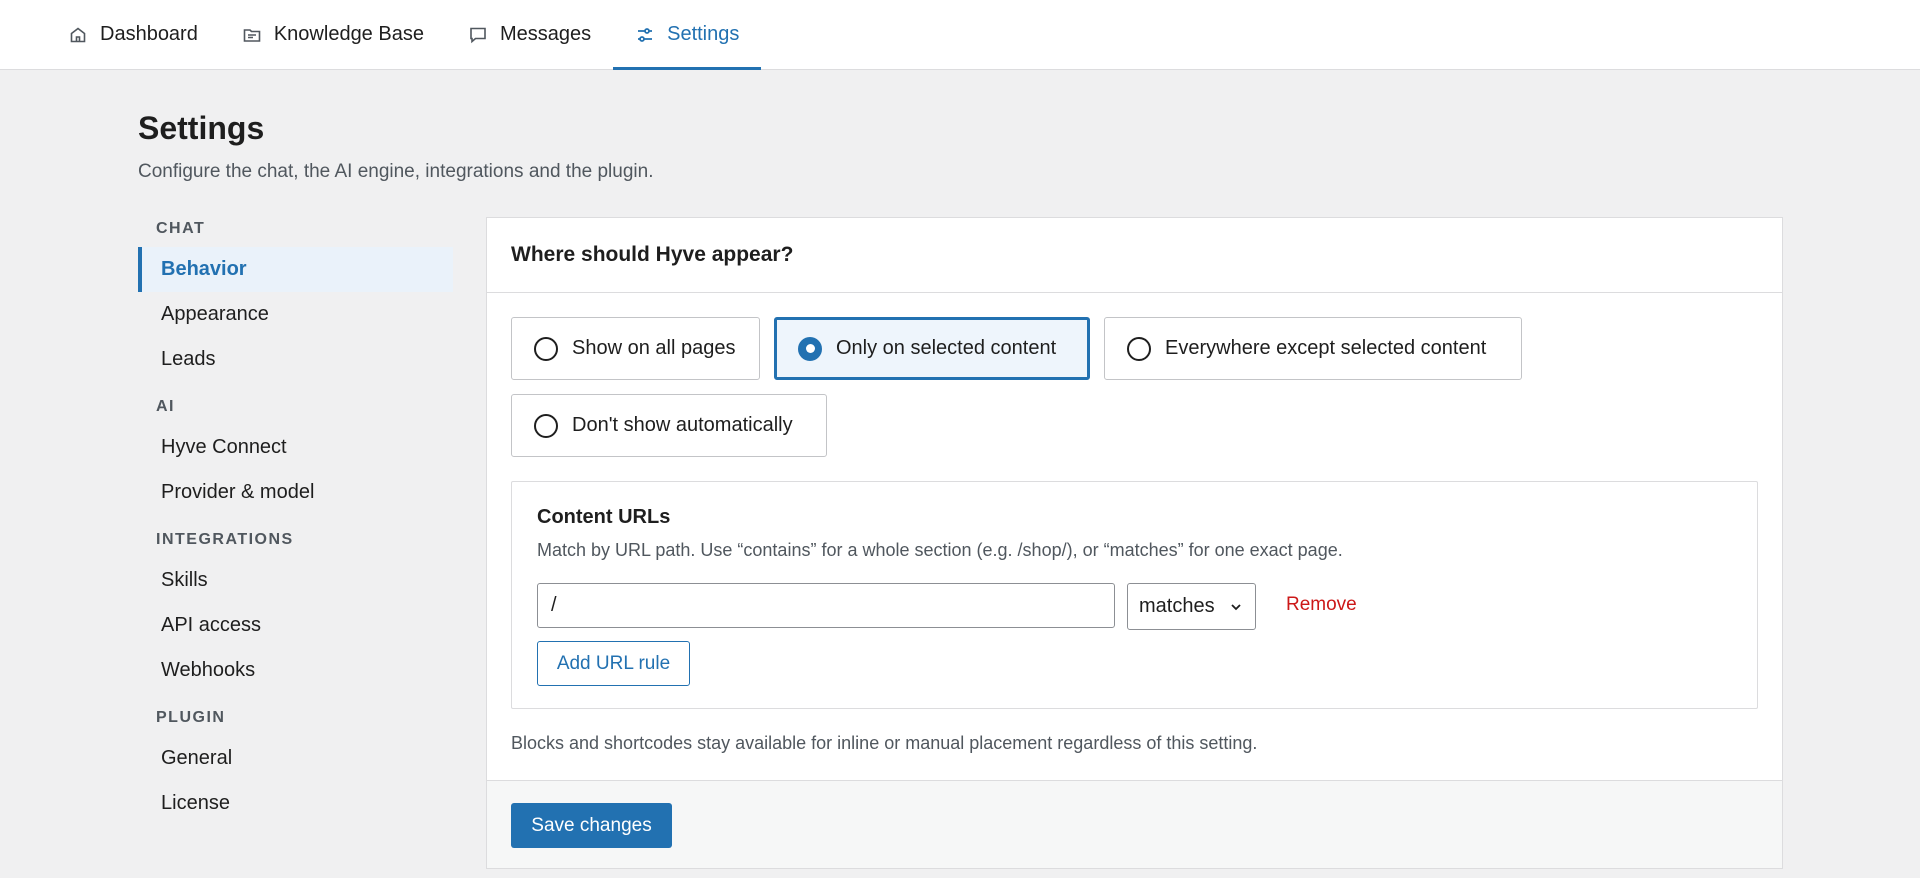 Image resolution: width=1920 pixels, height=878 pixels. Describe the element at coordinates (1177, 606) in the screenshot. I see `match-type-value: matches` at that location.